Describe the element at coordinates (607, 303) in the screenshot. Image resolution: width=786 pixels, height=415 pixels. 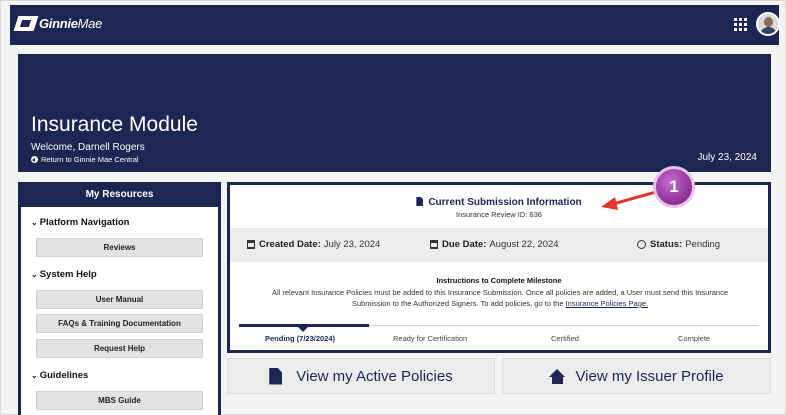
I see `insurance-policies-link: Insurance Policies Page.` at that location.